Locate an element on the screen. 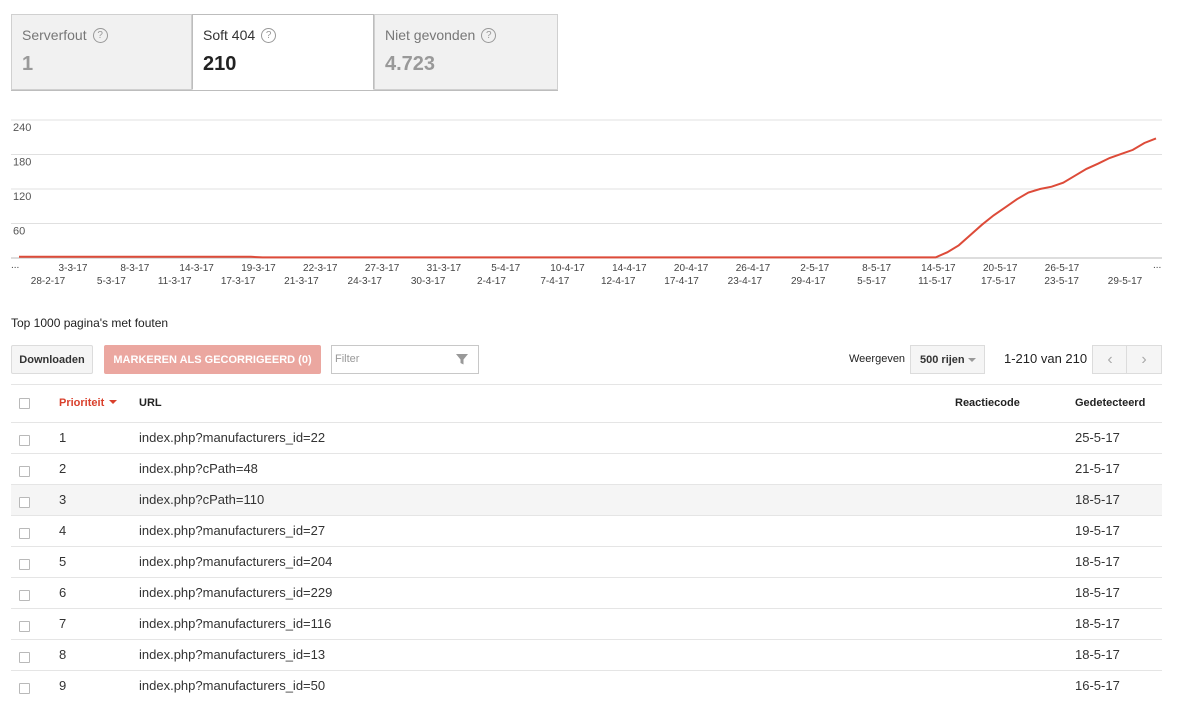 Image resolution: width=1177 pixels, height=701 pixels. tab-soft-404: Soft 404? 210 is located at coordinates (283, 52).